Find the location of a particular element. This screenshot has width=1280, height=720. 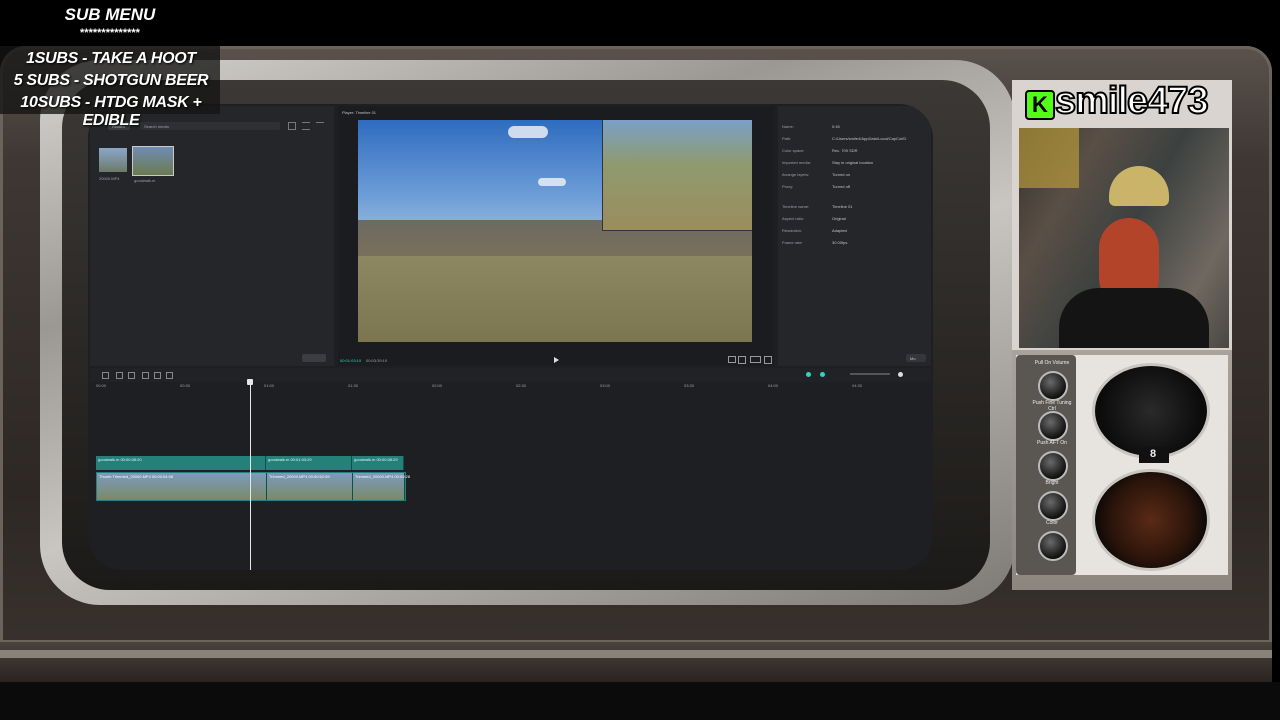

detail-value: Turned off is located at coordinates (841, 186).